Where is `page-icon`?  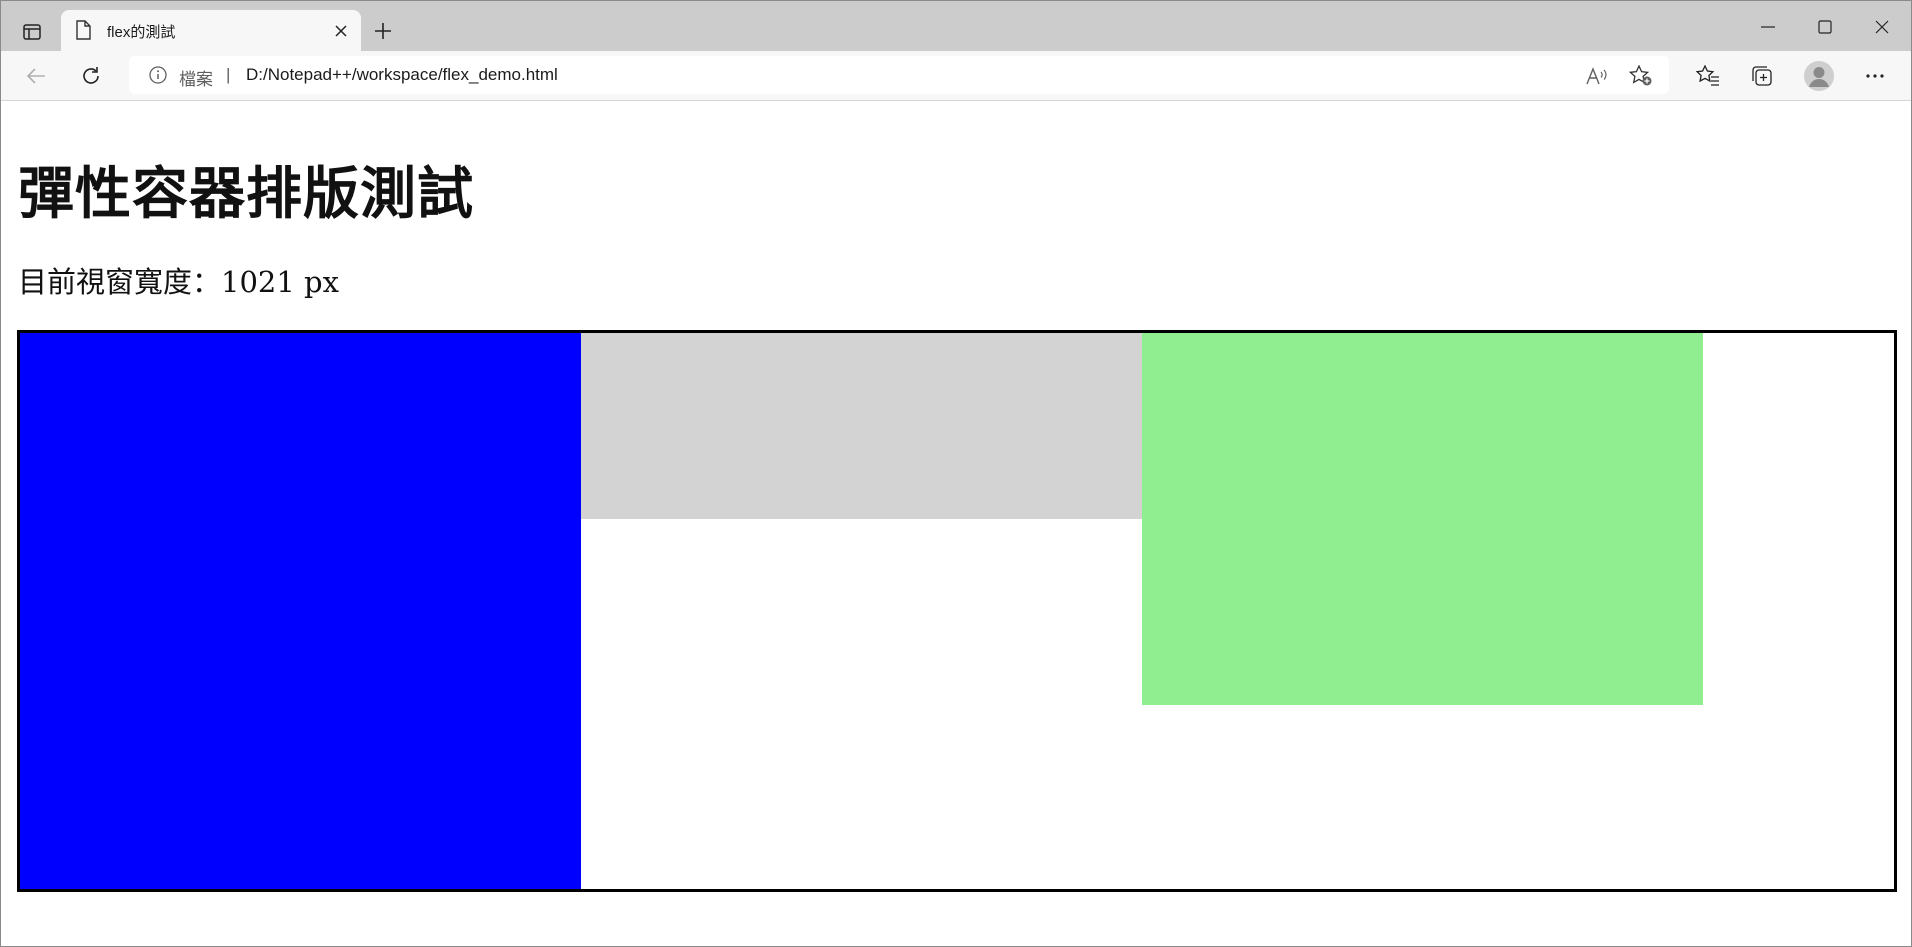
page-icon is located at coordinates (83, 32).